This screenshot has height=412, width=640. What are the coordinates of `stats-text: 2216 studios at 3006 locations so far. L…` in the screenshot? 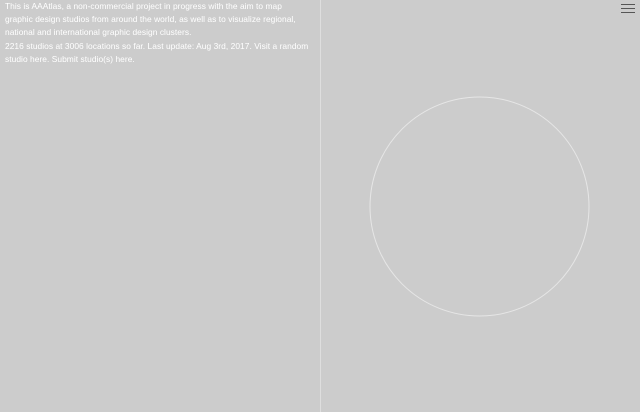 It's located at (142, 45).